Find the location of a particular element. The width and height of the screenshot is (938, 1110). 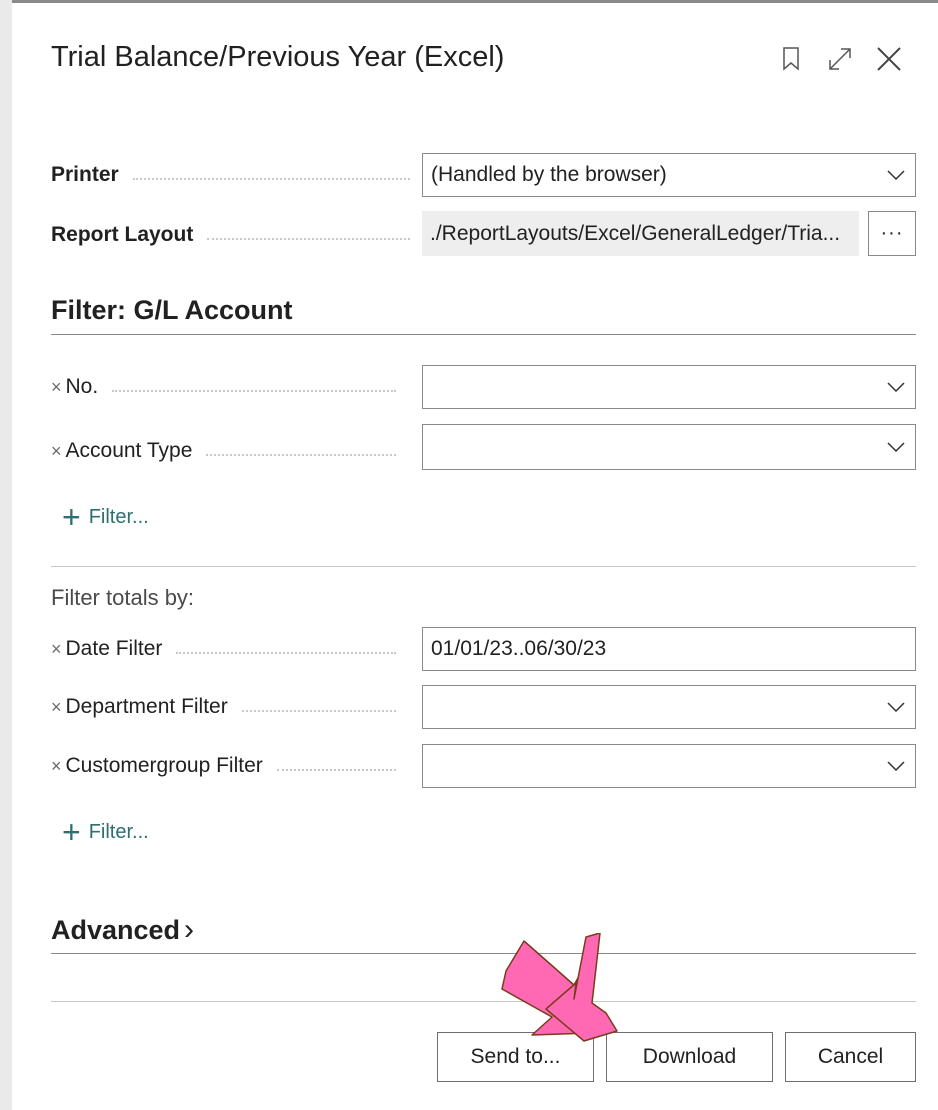

filter-label-account-type: Account Type is located at coordinates (129, 450).